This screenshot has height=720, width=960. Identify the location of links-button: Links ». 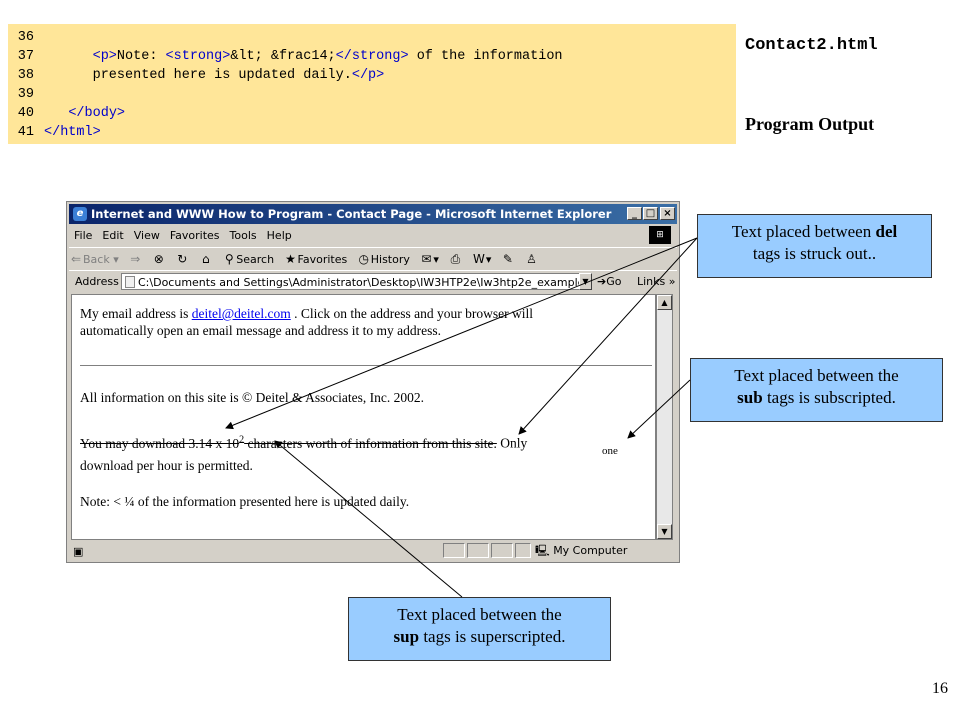
(656, 282).